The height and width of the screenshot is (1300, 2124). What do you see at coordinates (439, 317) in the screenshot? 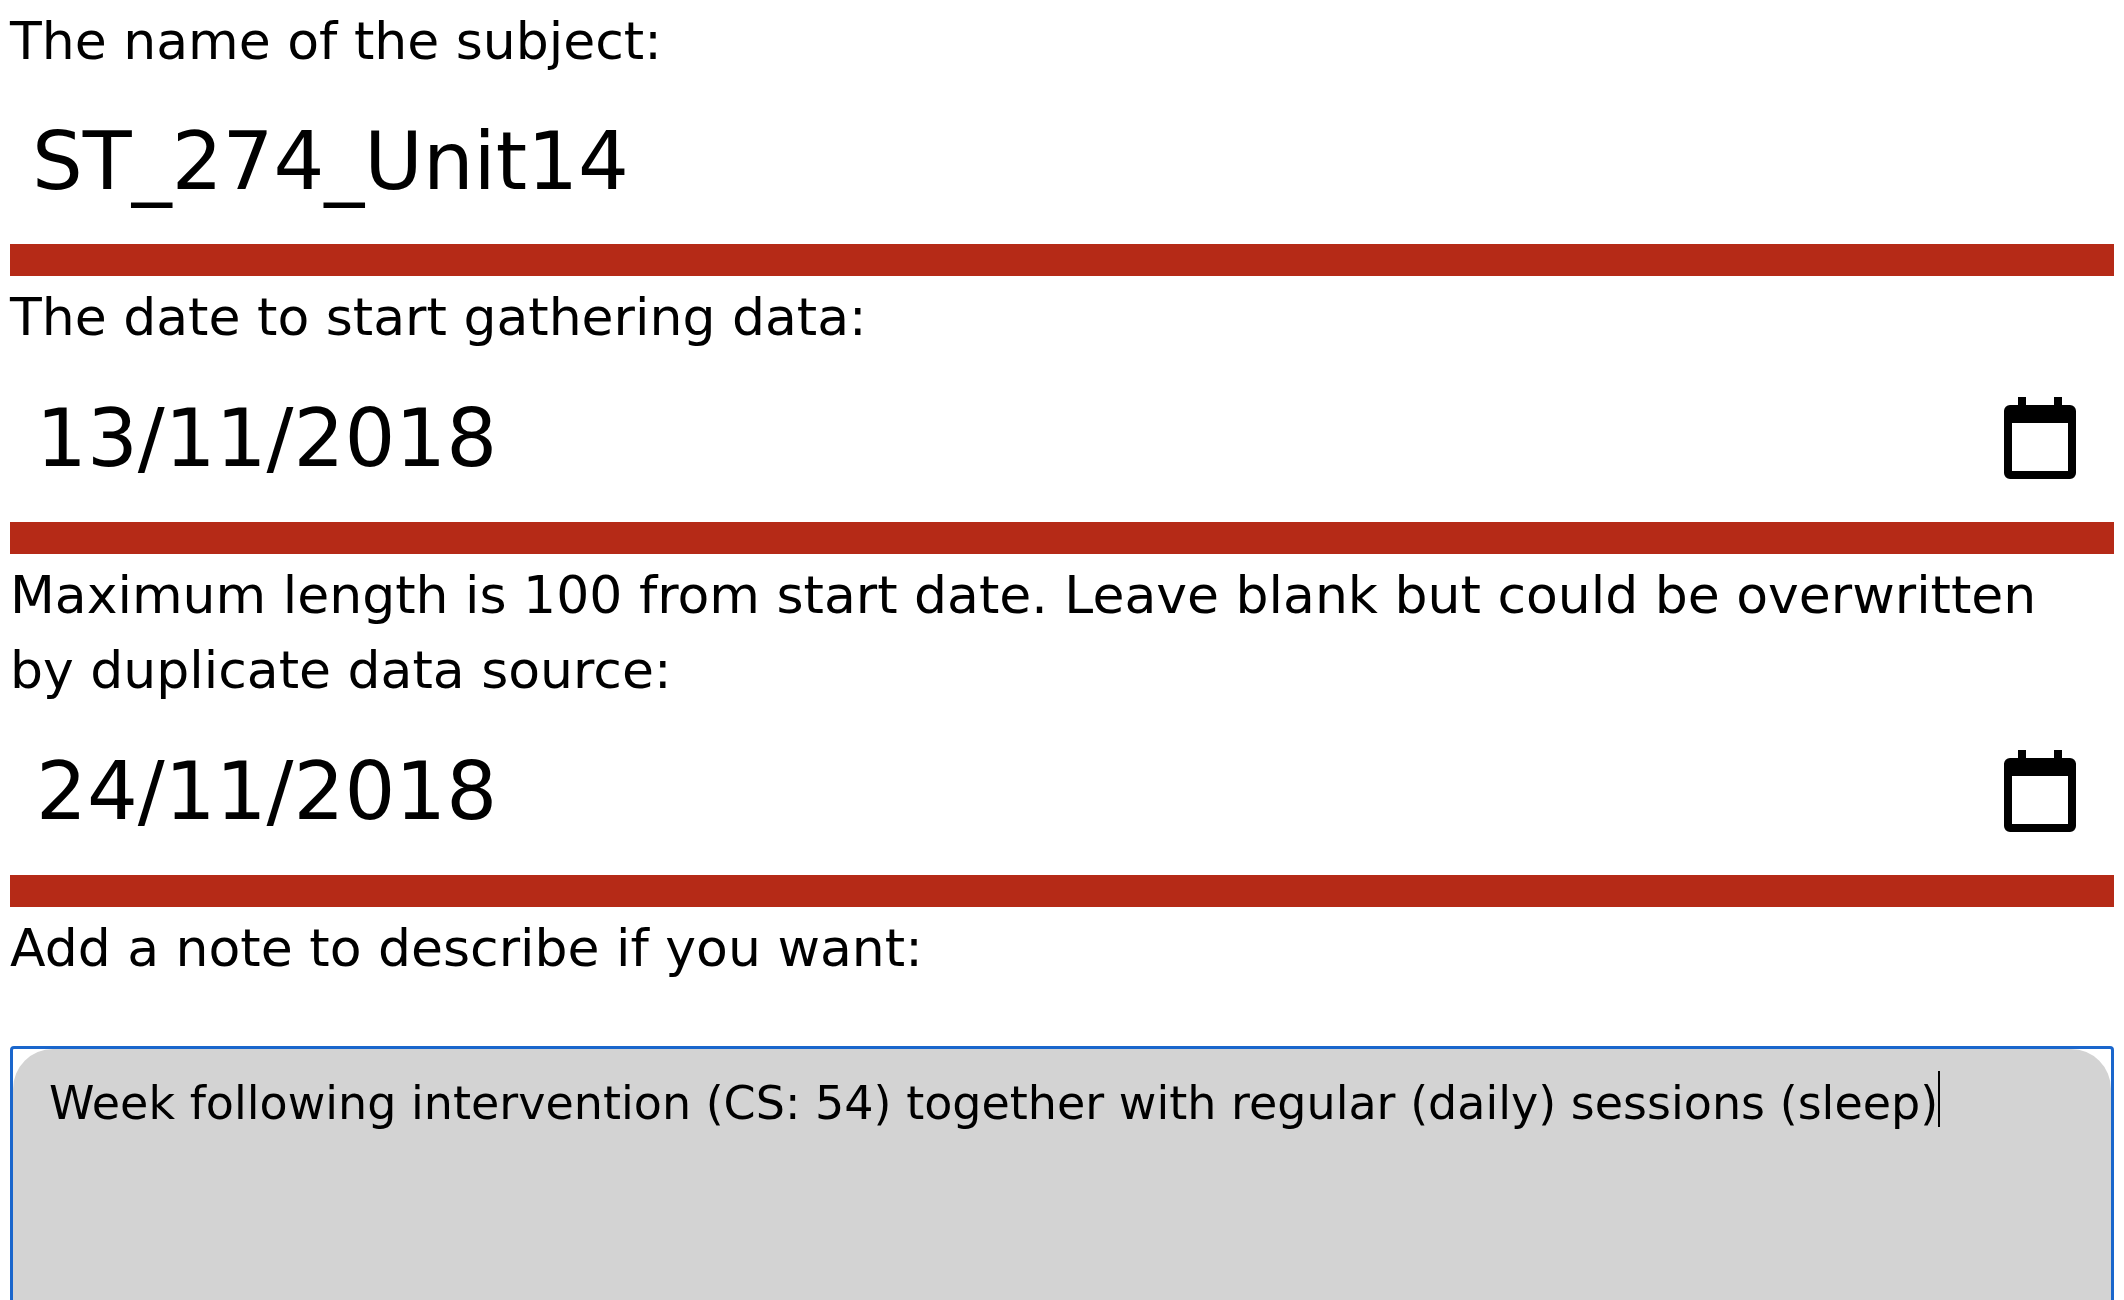
I see `field-label: The date to start gathering data:` at bounding box center [439, 317].